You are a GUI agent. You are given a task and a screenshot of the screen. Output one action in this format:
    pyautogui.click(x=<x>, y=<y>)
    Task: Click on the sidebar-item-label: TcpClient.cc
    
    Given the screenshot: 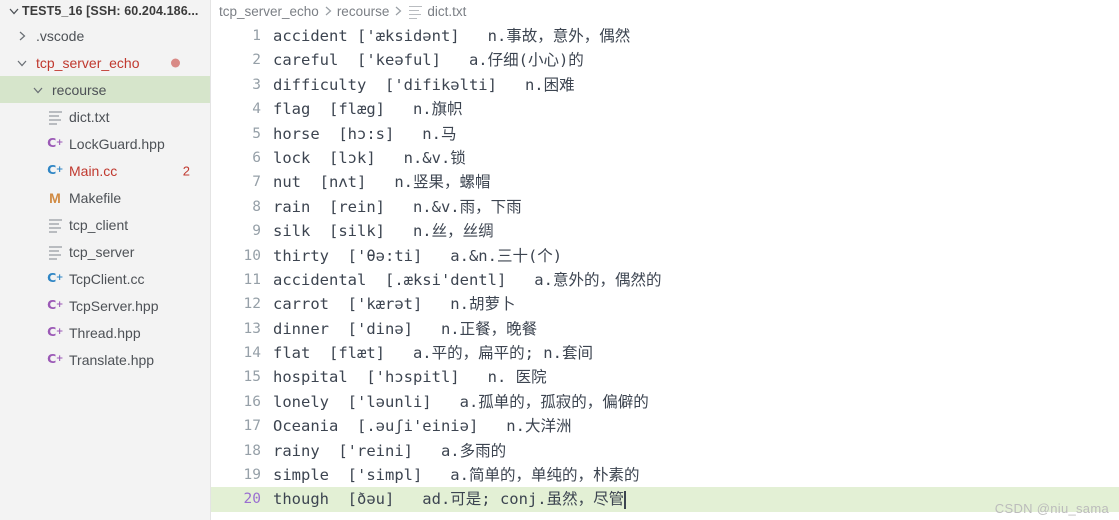 What is the action you would take?
    pyautogui.click(x=107, y=278)
    